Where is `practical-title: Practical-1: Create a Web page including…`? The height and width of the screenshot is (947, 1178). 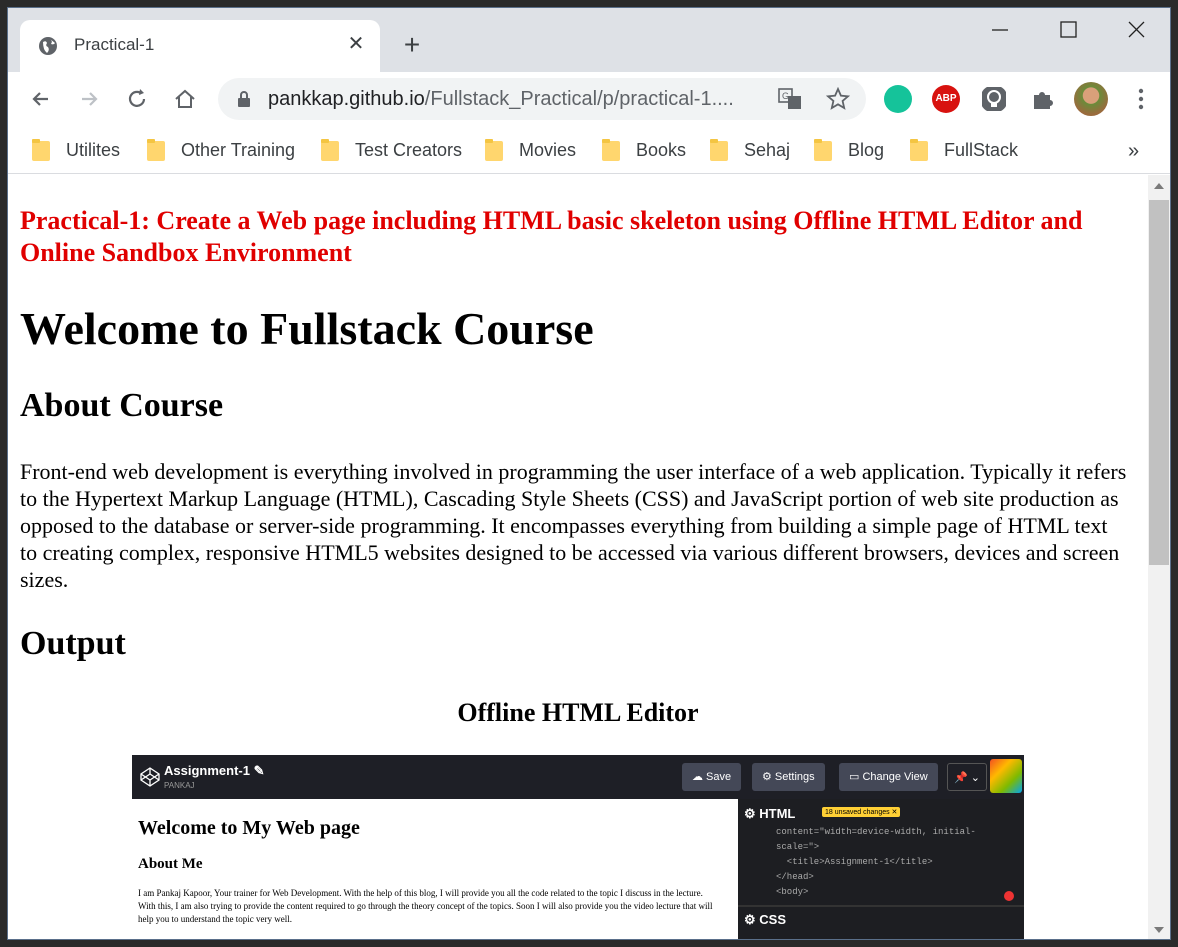 practical-title: Practical-1: Create a Web page including… is located at coordinates (551, 236).